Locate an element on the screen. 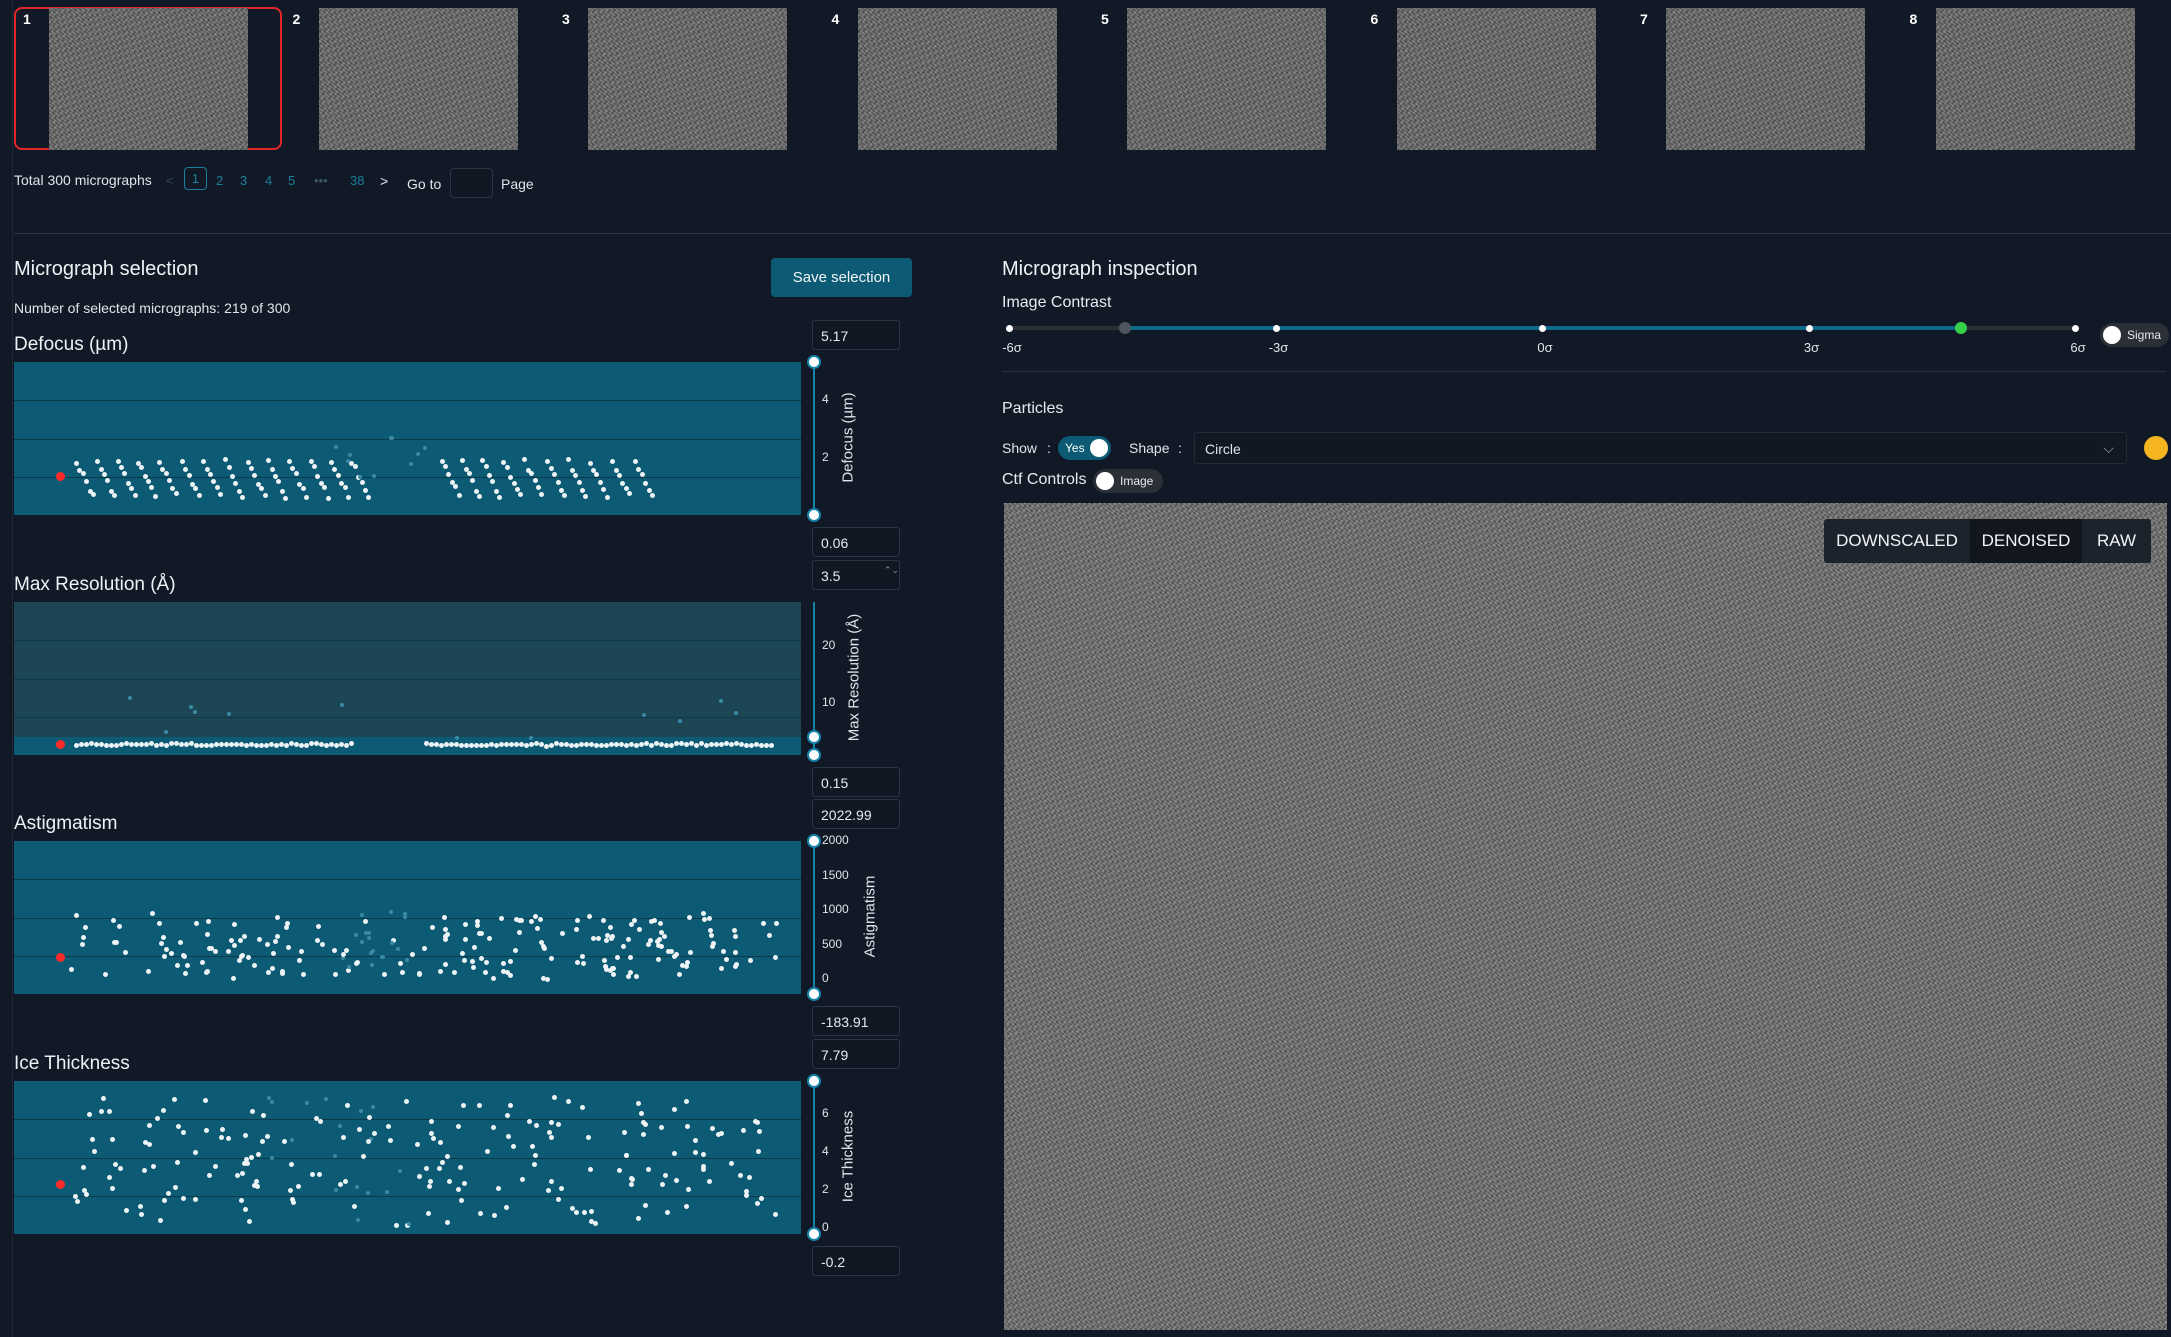 The width and height of the screenshot is (2171, 1337). page-link-current: 1 is located at coordinates (195, 178).